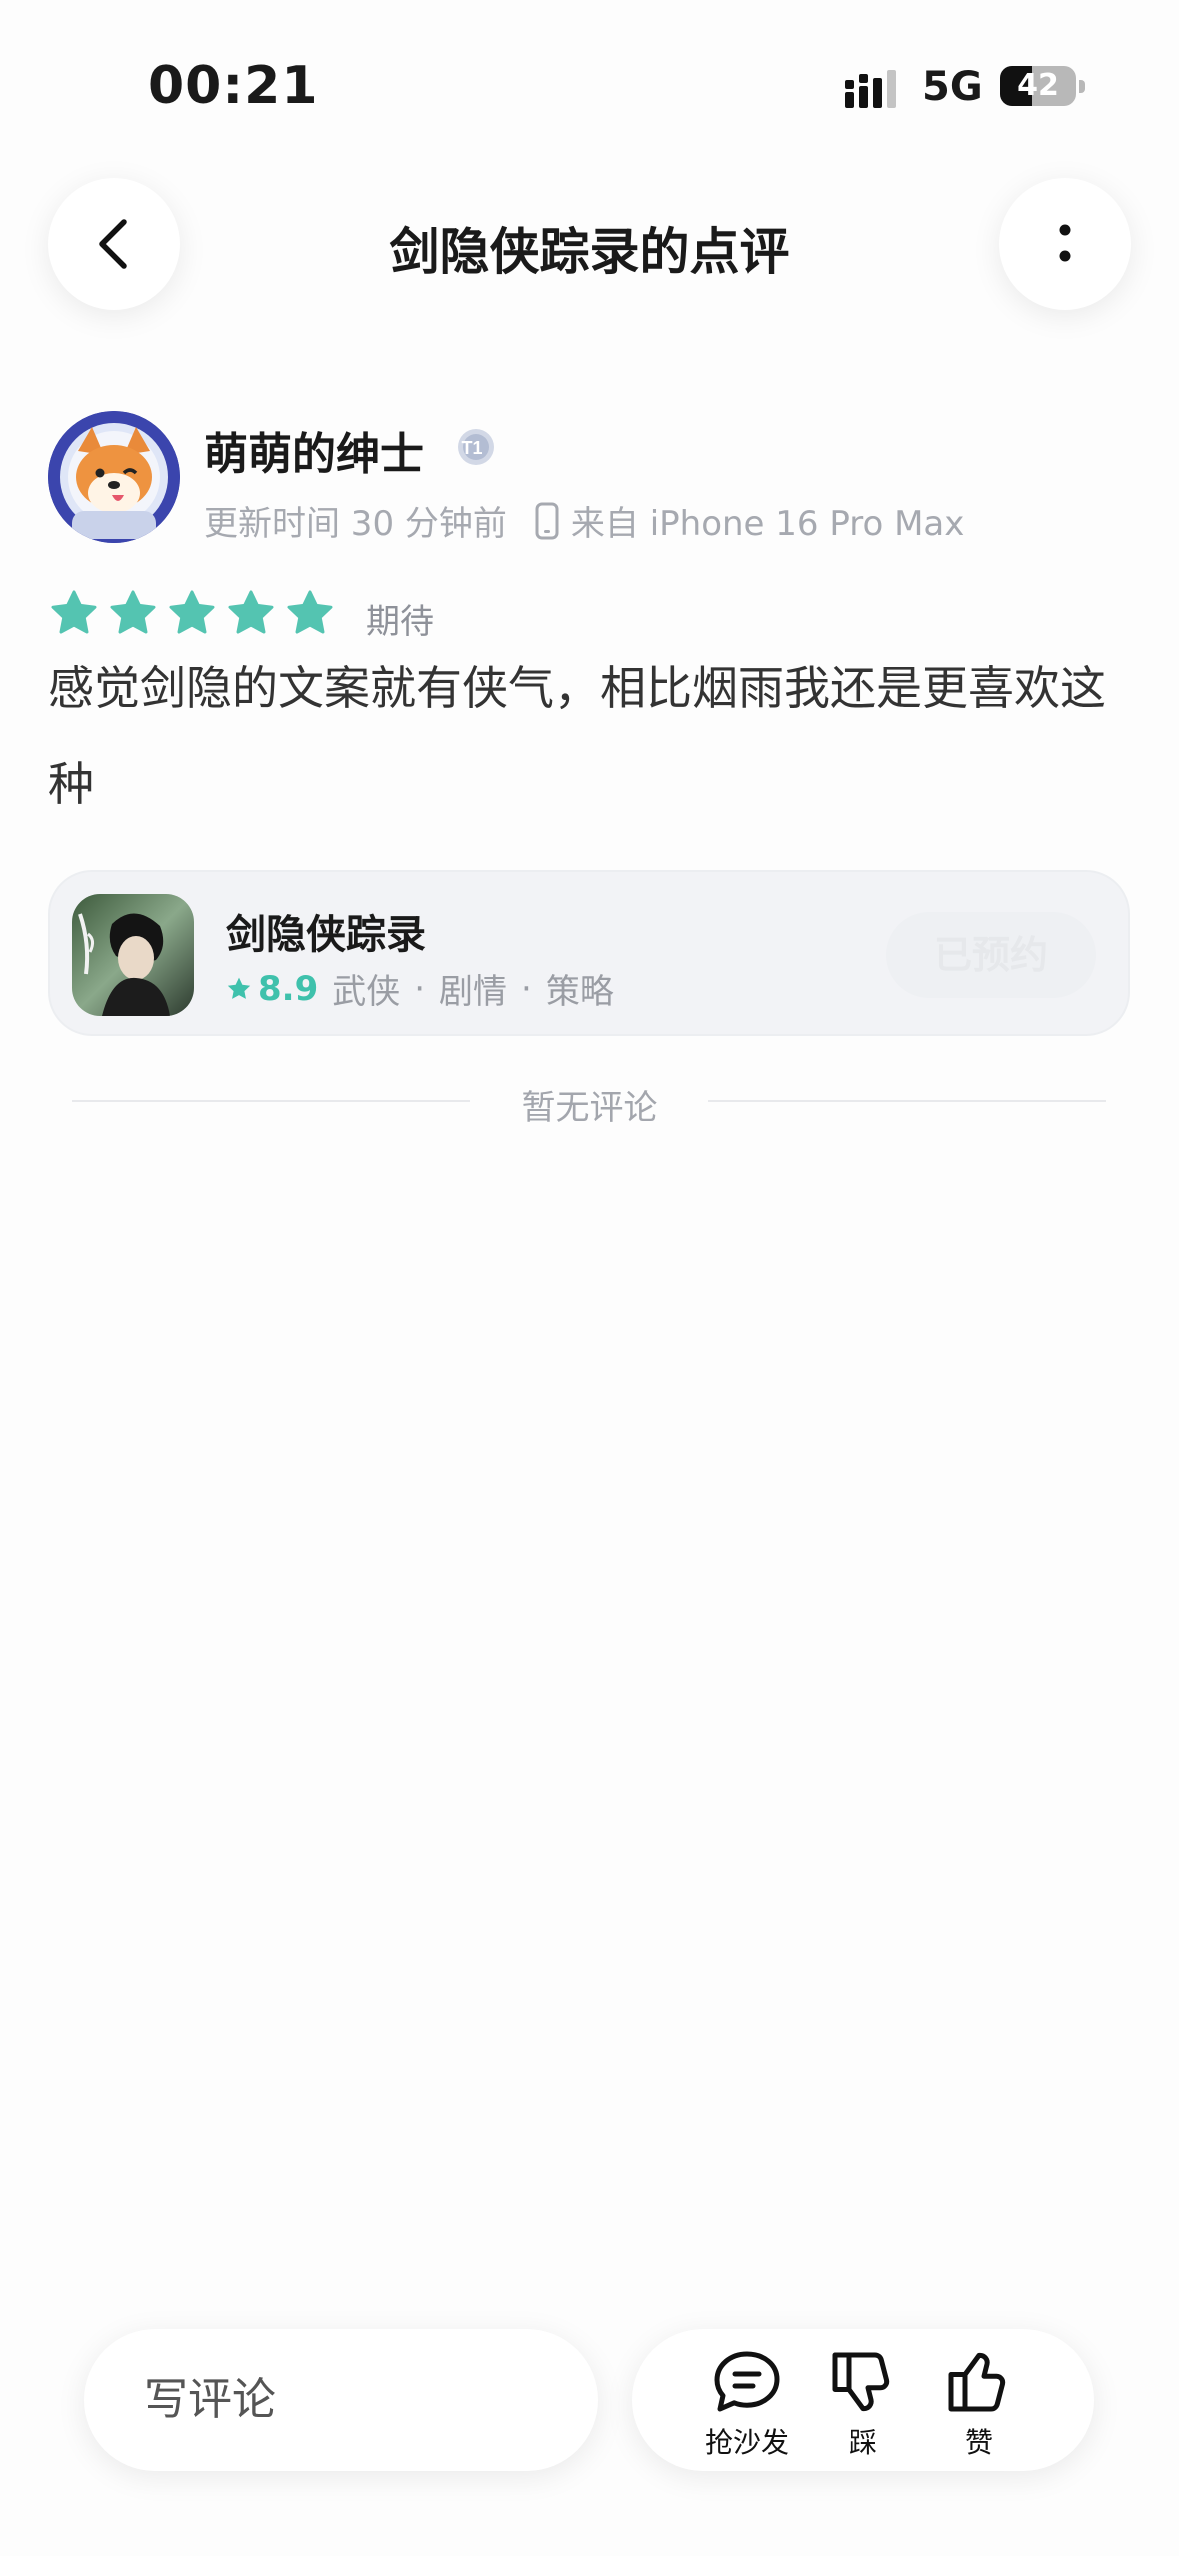 The image size is (1179, 2556). I want to click on dislike-button: 踩, so click(863, 2405).